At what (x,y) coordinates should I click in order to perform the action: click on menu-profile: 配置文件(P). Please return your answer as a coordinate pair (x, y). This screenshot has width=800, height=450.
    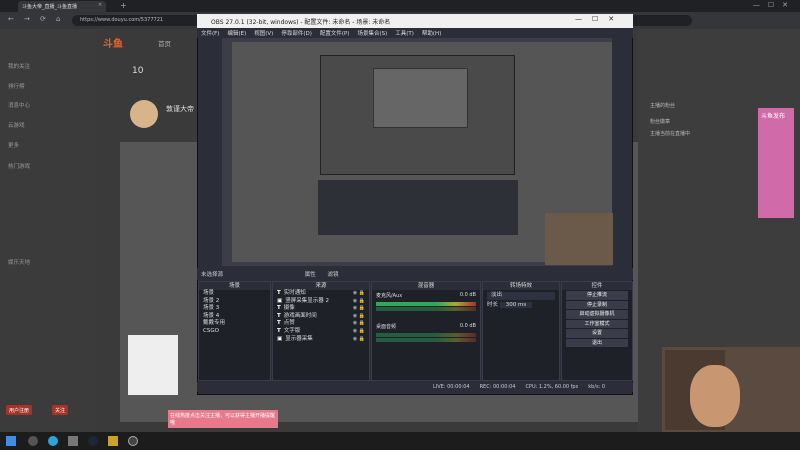
    Looking at the image, I should click on (335, 34).